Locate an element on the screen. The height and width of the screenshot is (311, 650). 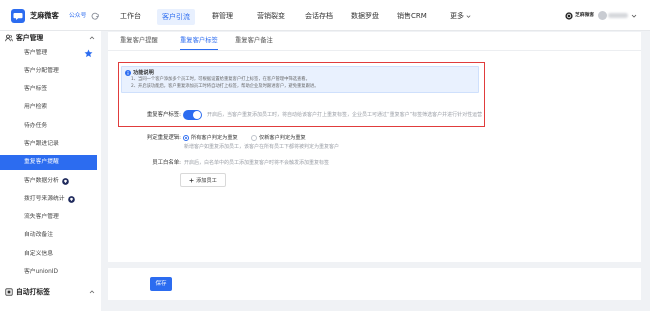
nav-marketing: 营销裂变 is located at coordinates (271, 16).